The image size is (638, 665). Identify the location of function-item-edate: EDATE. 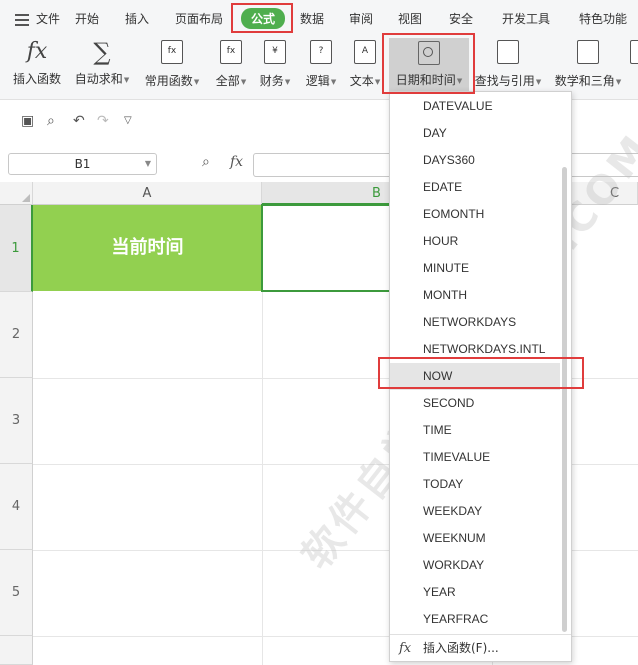
(475, 187).